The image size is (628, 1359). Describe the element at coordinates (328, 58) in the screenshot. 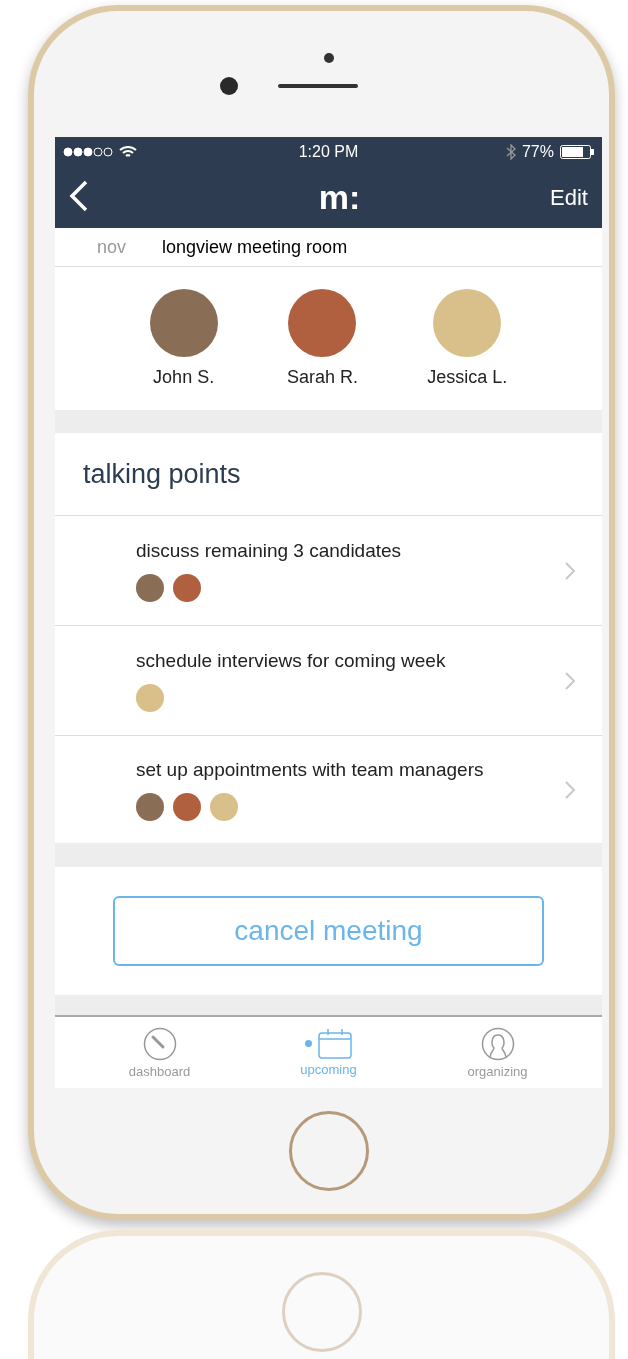

I see `sensor-dot` at that location.